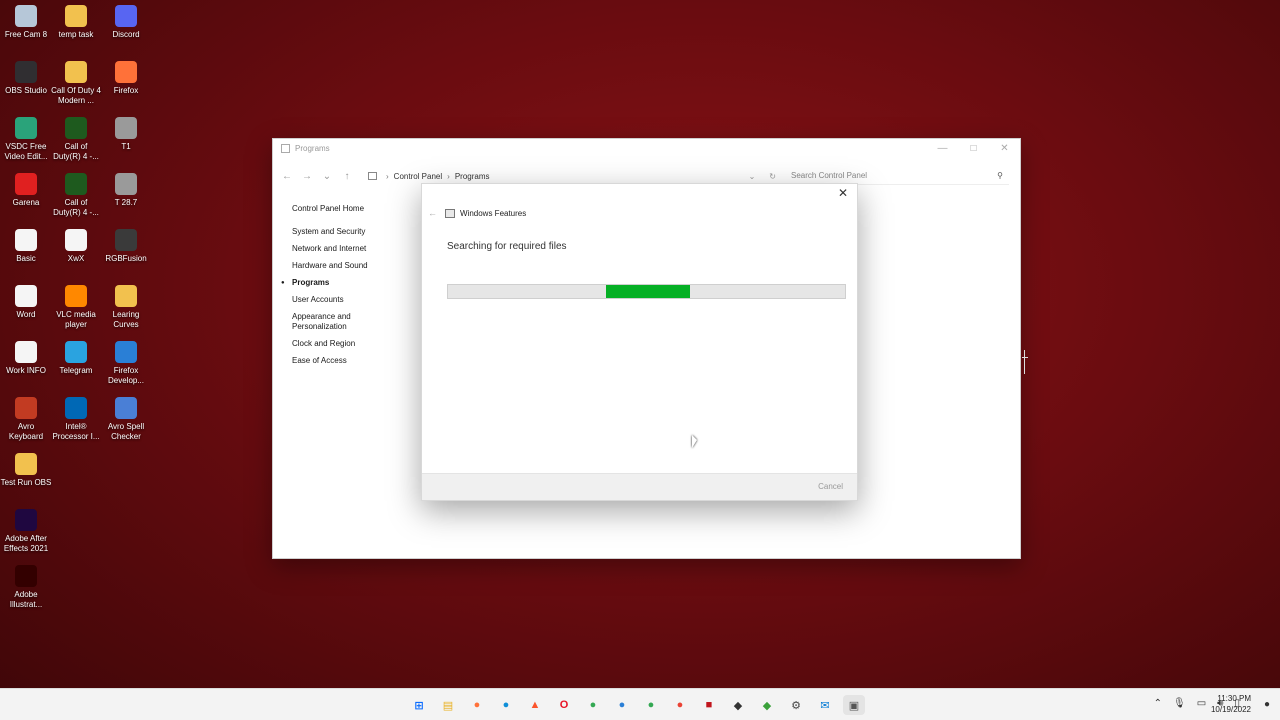  What do you see at coordinates (418, 176) in the screenshot?
I see `breadcrumb-control-panel: Control Panel` at bounding box center [418, 176].